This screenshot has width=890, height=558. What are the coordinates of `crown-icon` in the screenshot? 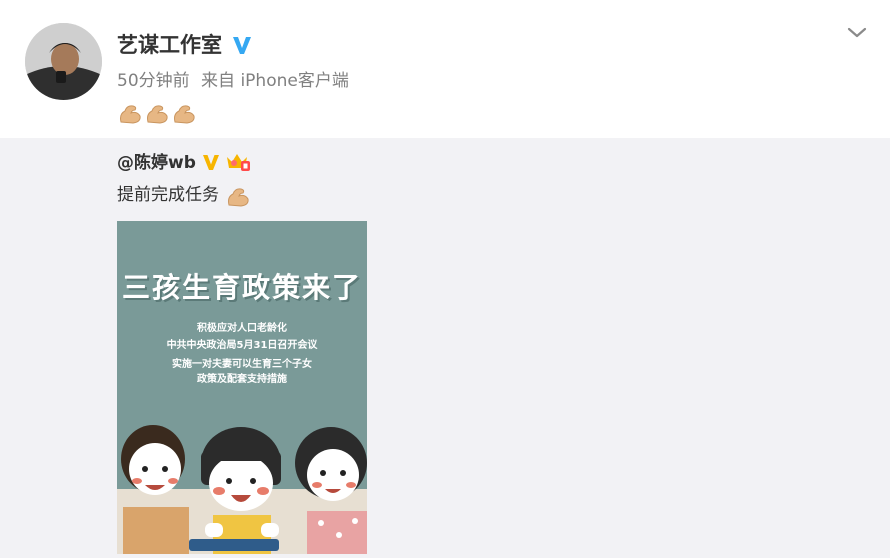 It's located at (238, 162).